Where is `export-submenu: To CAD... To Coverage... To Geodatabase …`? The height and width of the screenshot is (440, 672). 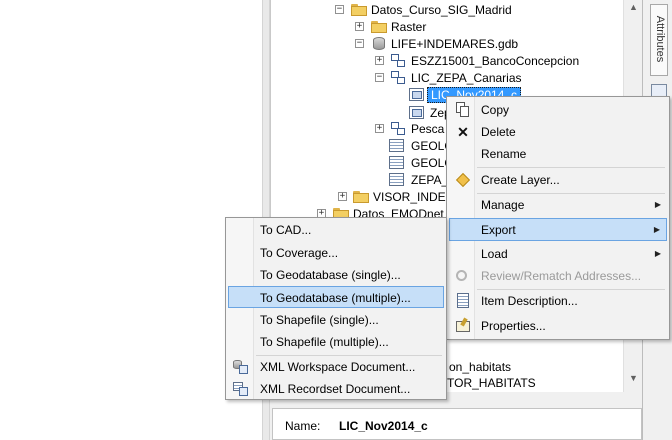 export-submenu: To CAD... To Coverage... To Geodatabase … is located at coordinates (336, 308).